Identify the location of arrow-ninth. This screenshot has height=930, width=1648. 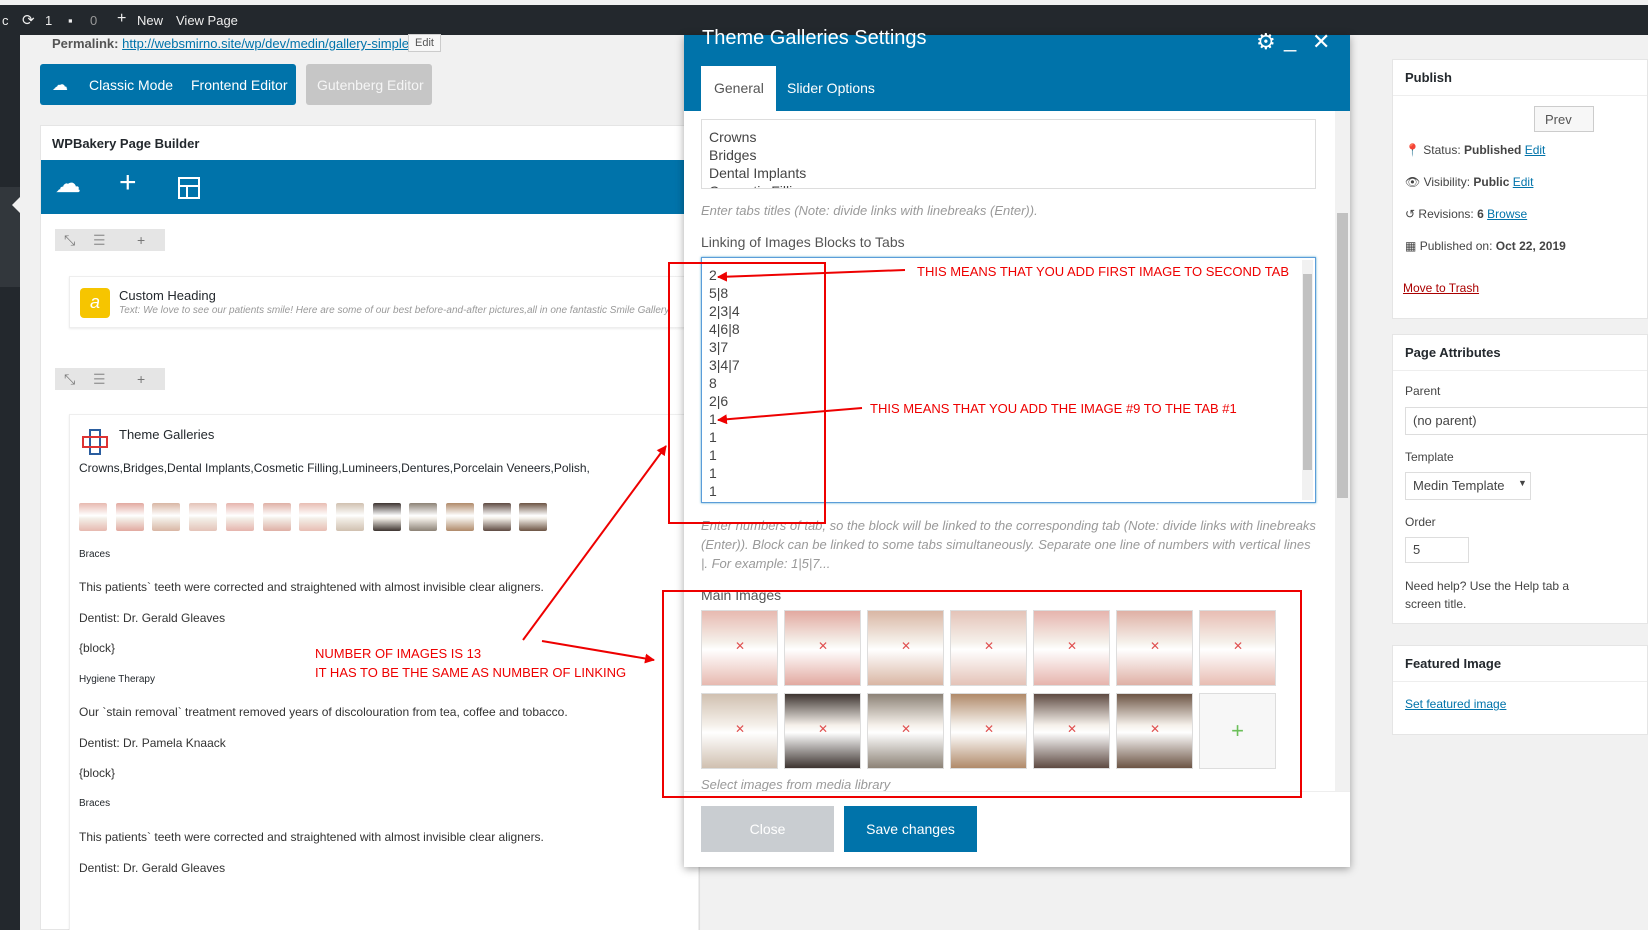
(790, 416).